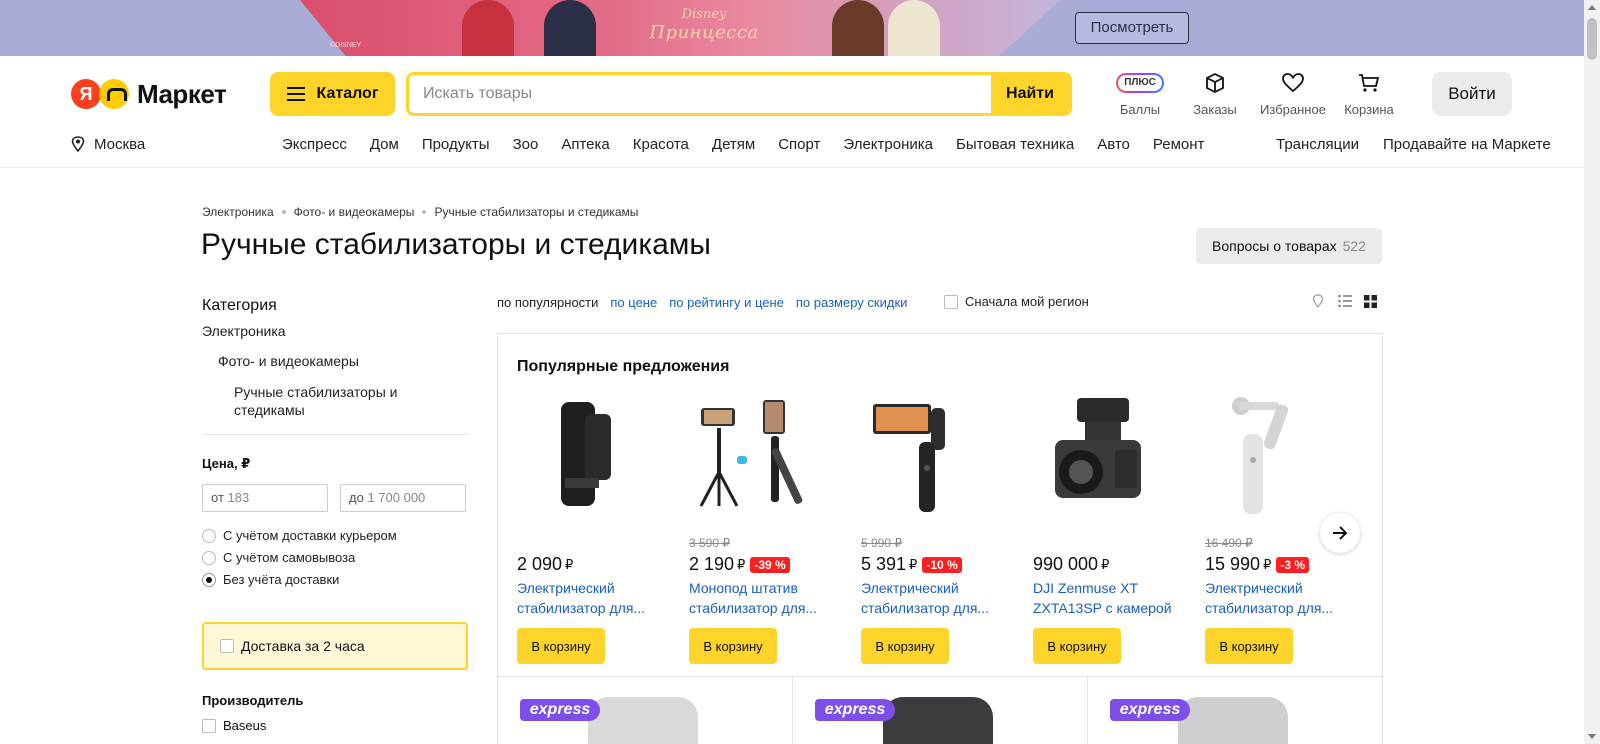  I want to click on banner-view-button: Посмотреть, so click(1132, 28).